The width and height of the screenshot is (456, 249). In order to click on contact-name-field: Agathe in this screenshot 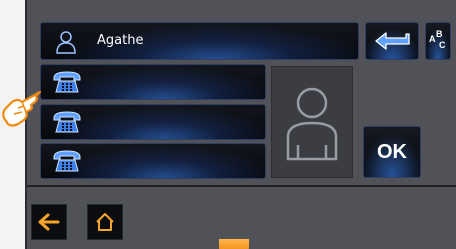, I will do `click(199, 41)`.